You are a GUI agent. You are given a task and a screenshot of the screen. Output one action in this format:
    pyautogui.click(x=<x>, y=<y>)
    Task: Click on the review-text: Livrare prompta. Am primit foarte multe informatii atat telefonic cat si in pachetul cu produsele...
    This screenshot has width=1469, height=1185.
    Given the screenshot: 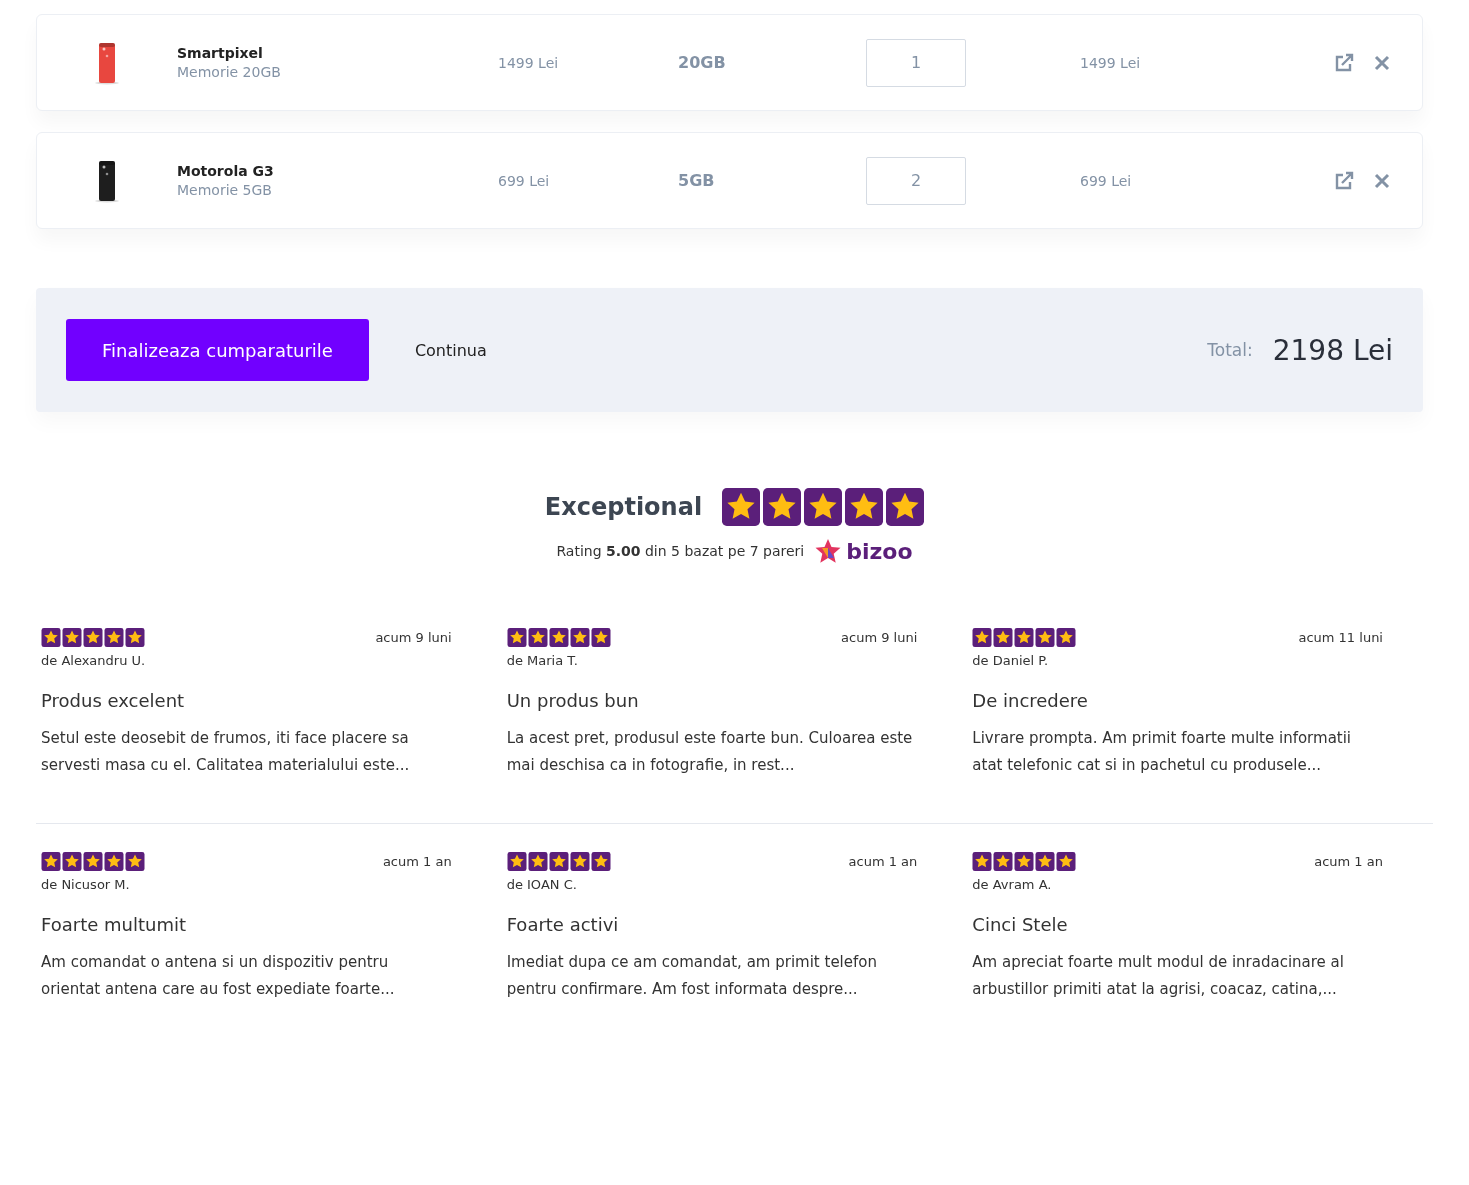 What is the action you would take?
    pyautogui.click(x=1162, y=752)
    